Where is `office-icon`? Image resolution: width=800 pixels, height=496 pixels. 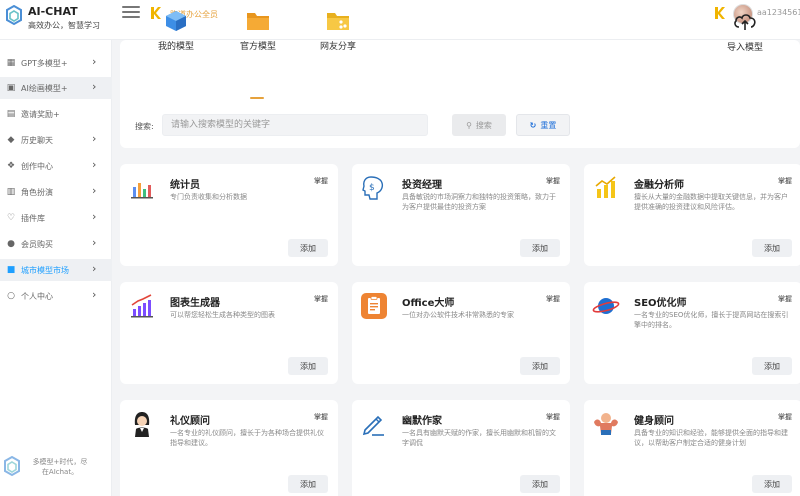 office-icon is located at coordinates (374, 306).